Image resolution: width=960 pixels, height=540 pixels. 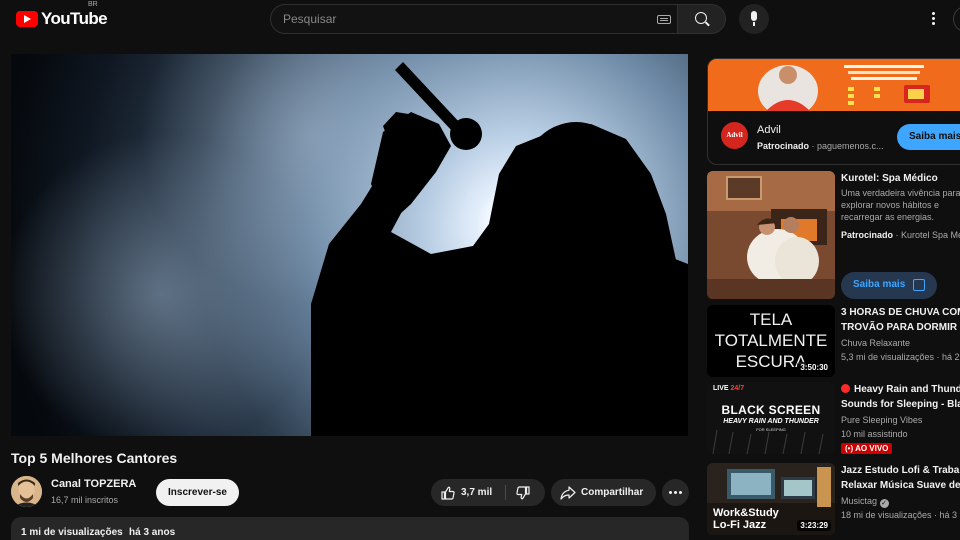 What do you see at coordinates (919, 285) in the screenshot?
I see `external-link-icon` at bounding box center [919, 285].